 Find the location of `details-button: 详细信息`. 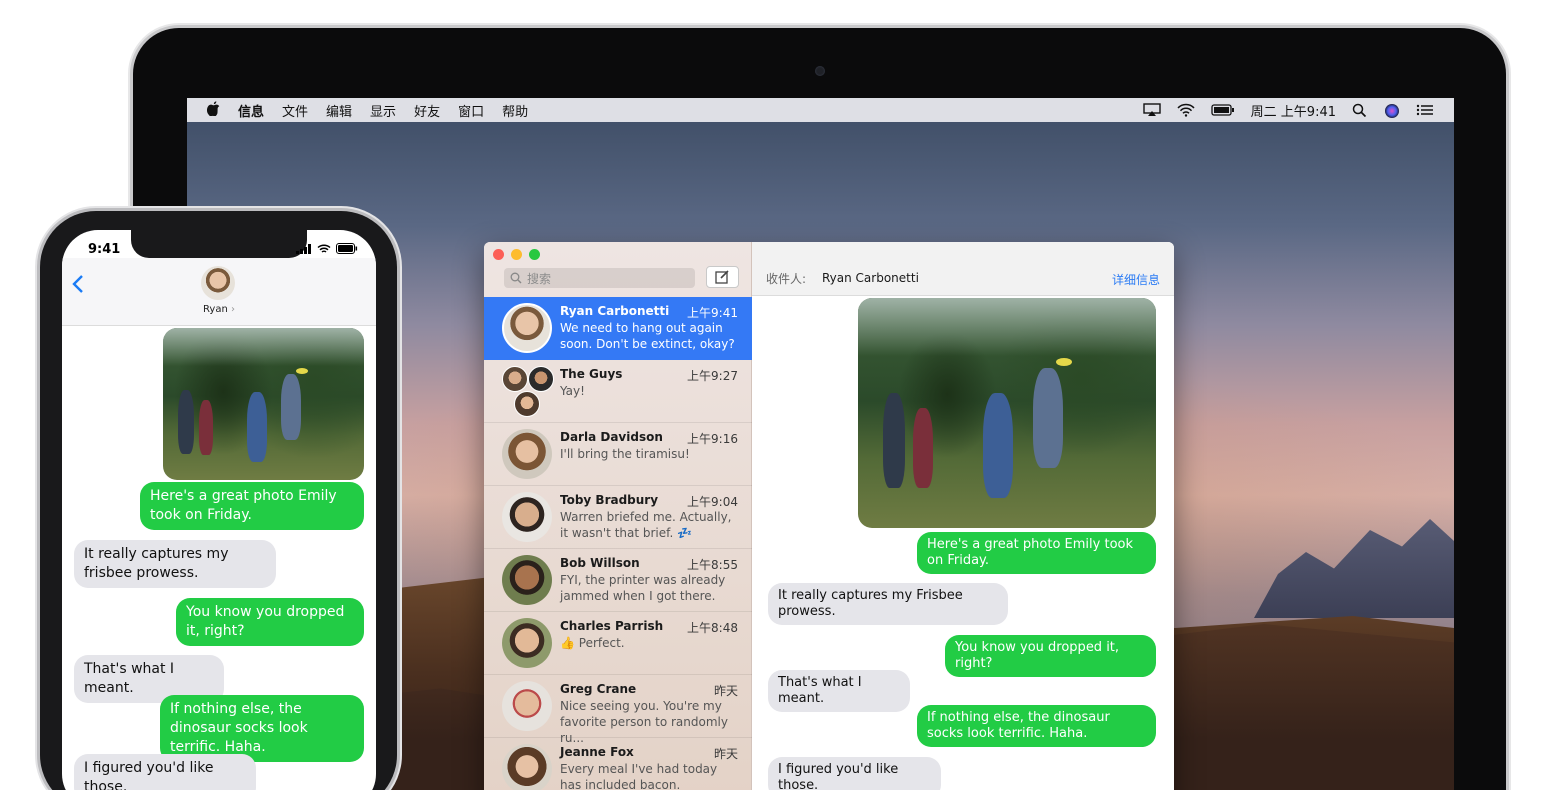

details-button: 详细信息 is located at coordinates (1136, 279).